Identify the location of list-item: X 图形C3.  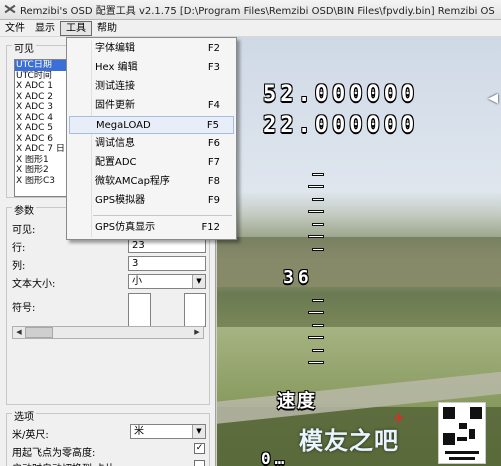
(42, 181).